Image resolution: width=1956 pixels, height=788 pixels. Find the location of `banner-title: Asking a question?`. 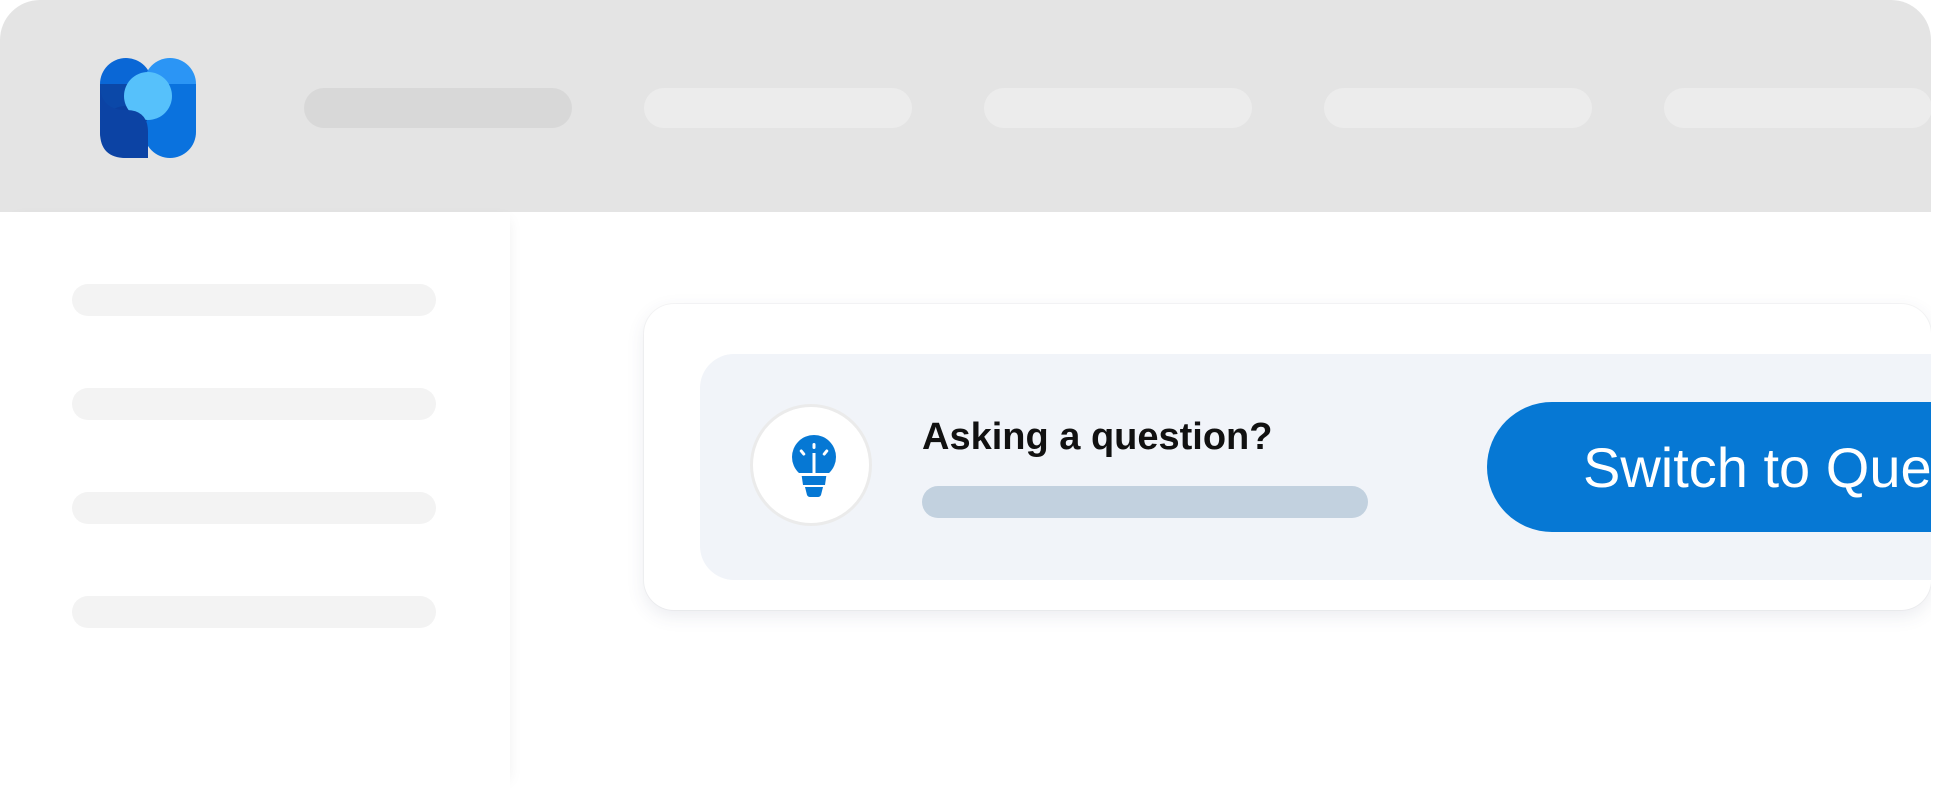

banner-title: Asking a question? is located at coordinates (1097, 437).